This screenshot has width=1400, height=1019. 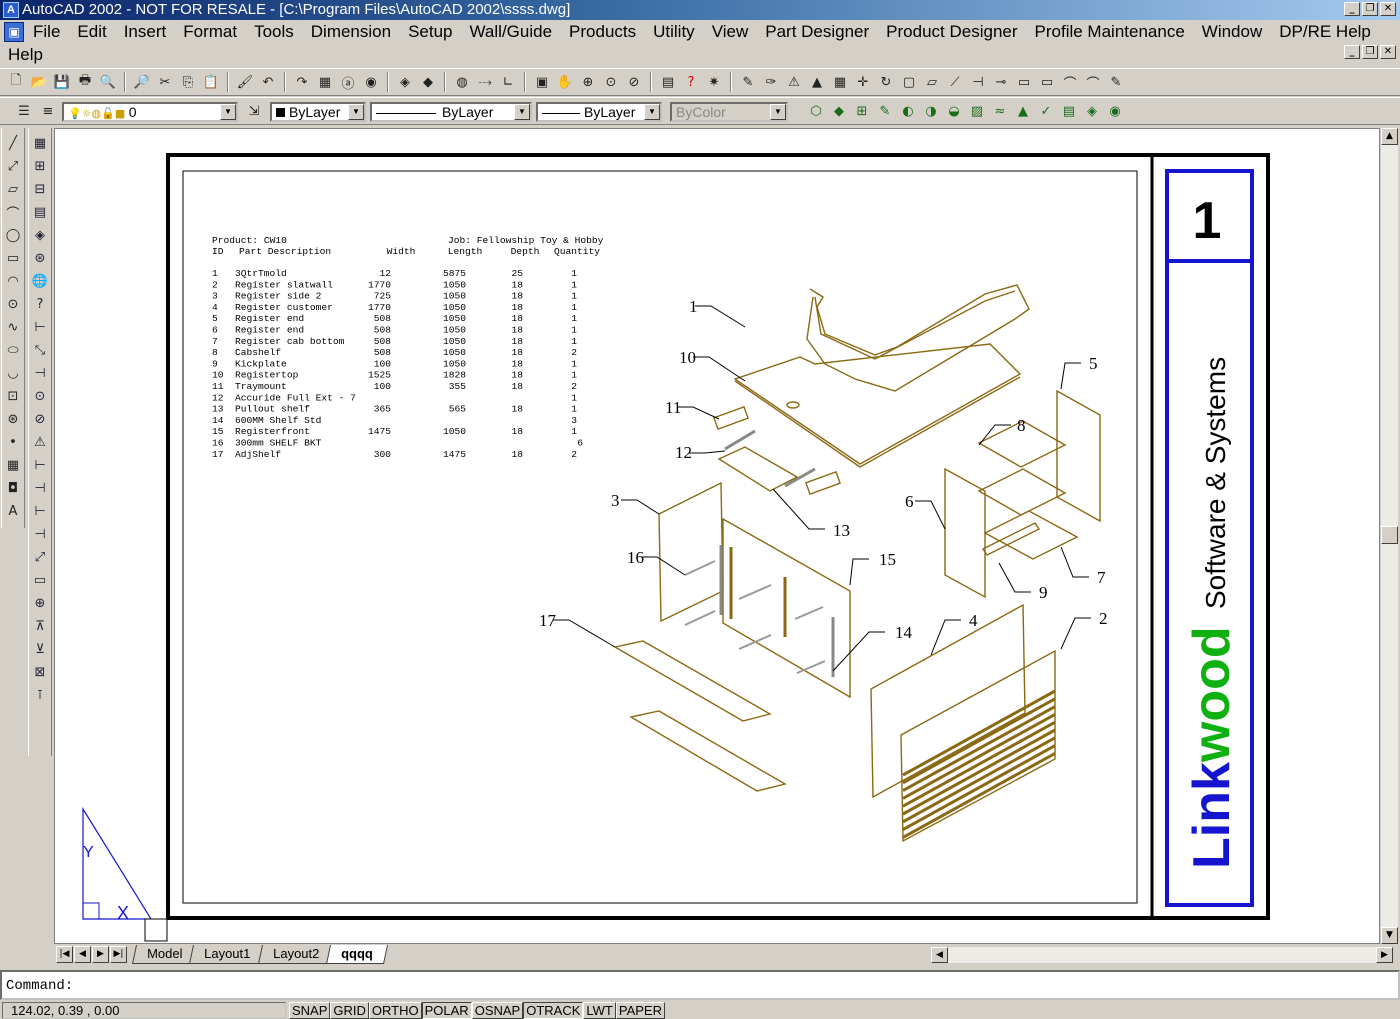 I want to click on product-tool-icon: ⊞, so click(x=862, y=111).